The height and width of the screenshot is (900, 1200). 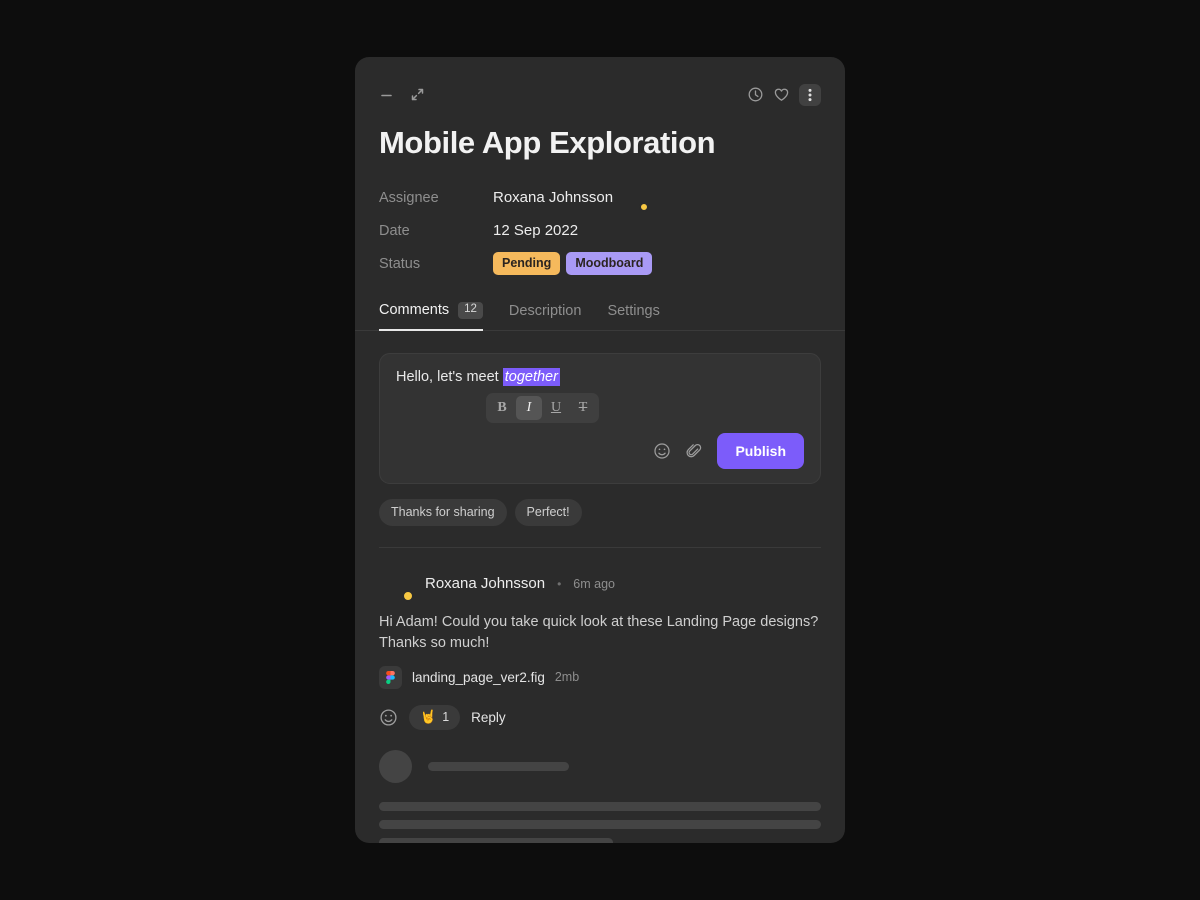 What do you see at coordinates (567, 677) in the screenshot?
I see `attachment-filesize: 2mb` at bounding box center [567, 677].